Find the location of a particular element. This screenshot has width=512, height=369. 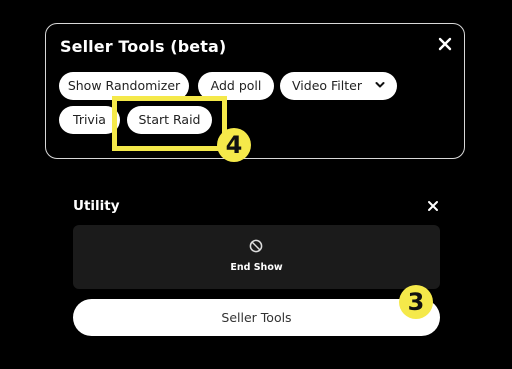

end-show-label: End Show is located at coordinates (256, 267).